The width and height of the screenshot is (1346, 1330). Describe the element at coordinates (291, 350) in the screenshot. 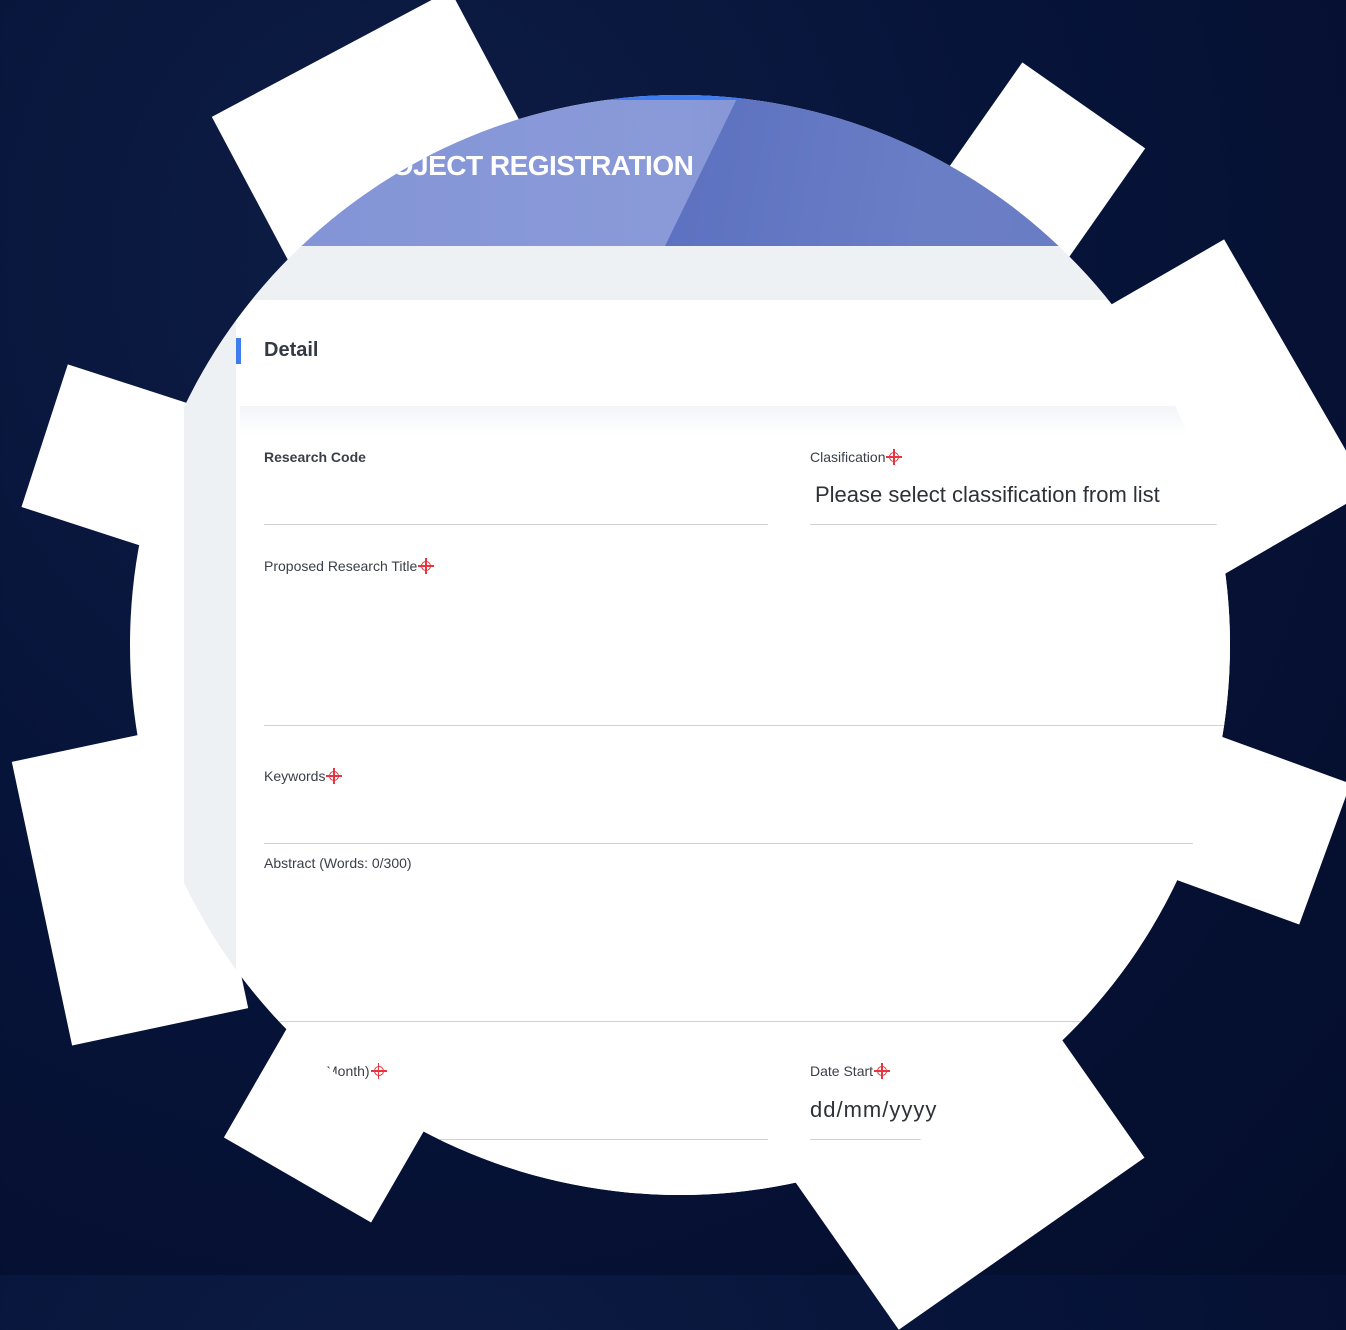

I see `section-title: Detail` at that location.